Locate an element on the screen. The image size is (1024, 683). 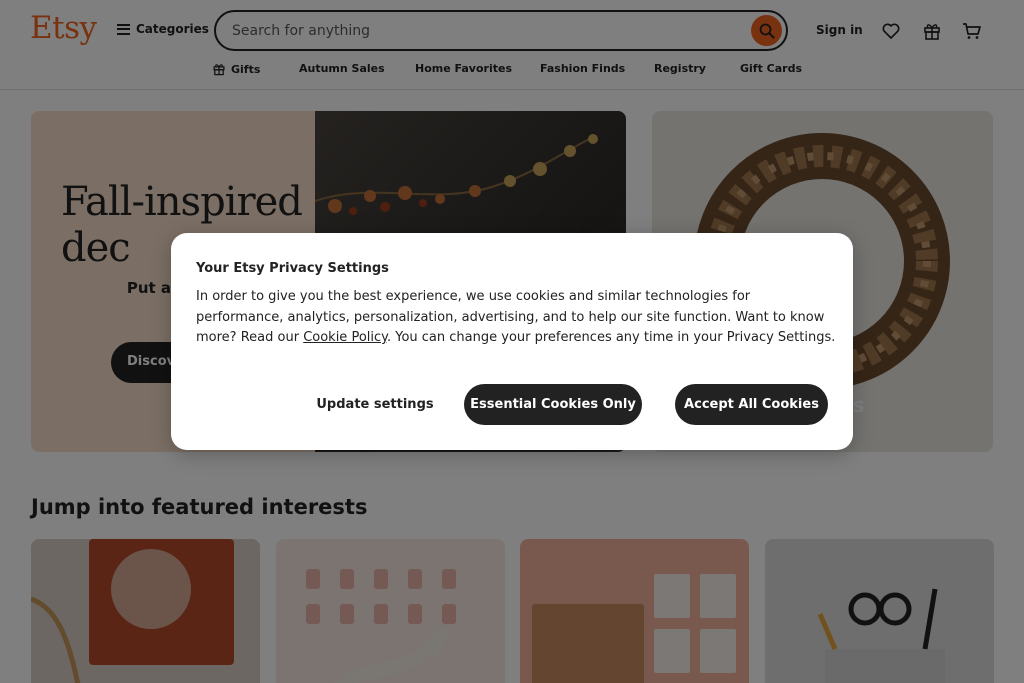
essential-cookies-button: Essential Cookies Only is located at coordinates (553, 404).